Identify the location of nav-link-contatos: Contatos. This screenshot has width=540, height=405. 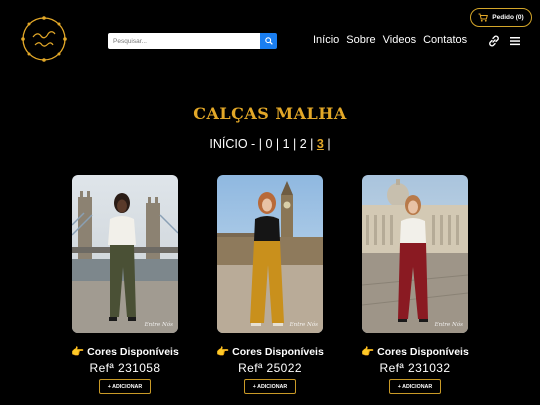
(445, 40).